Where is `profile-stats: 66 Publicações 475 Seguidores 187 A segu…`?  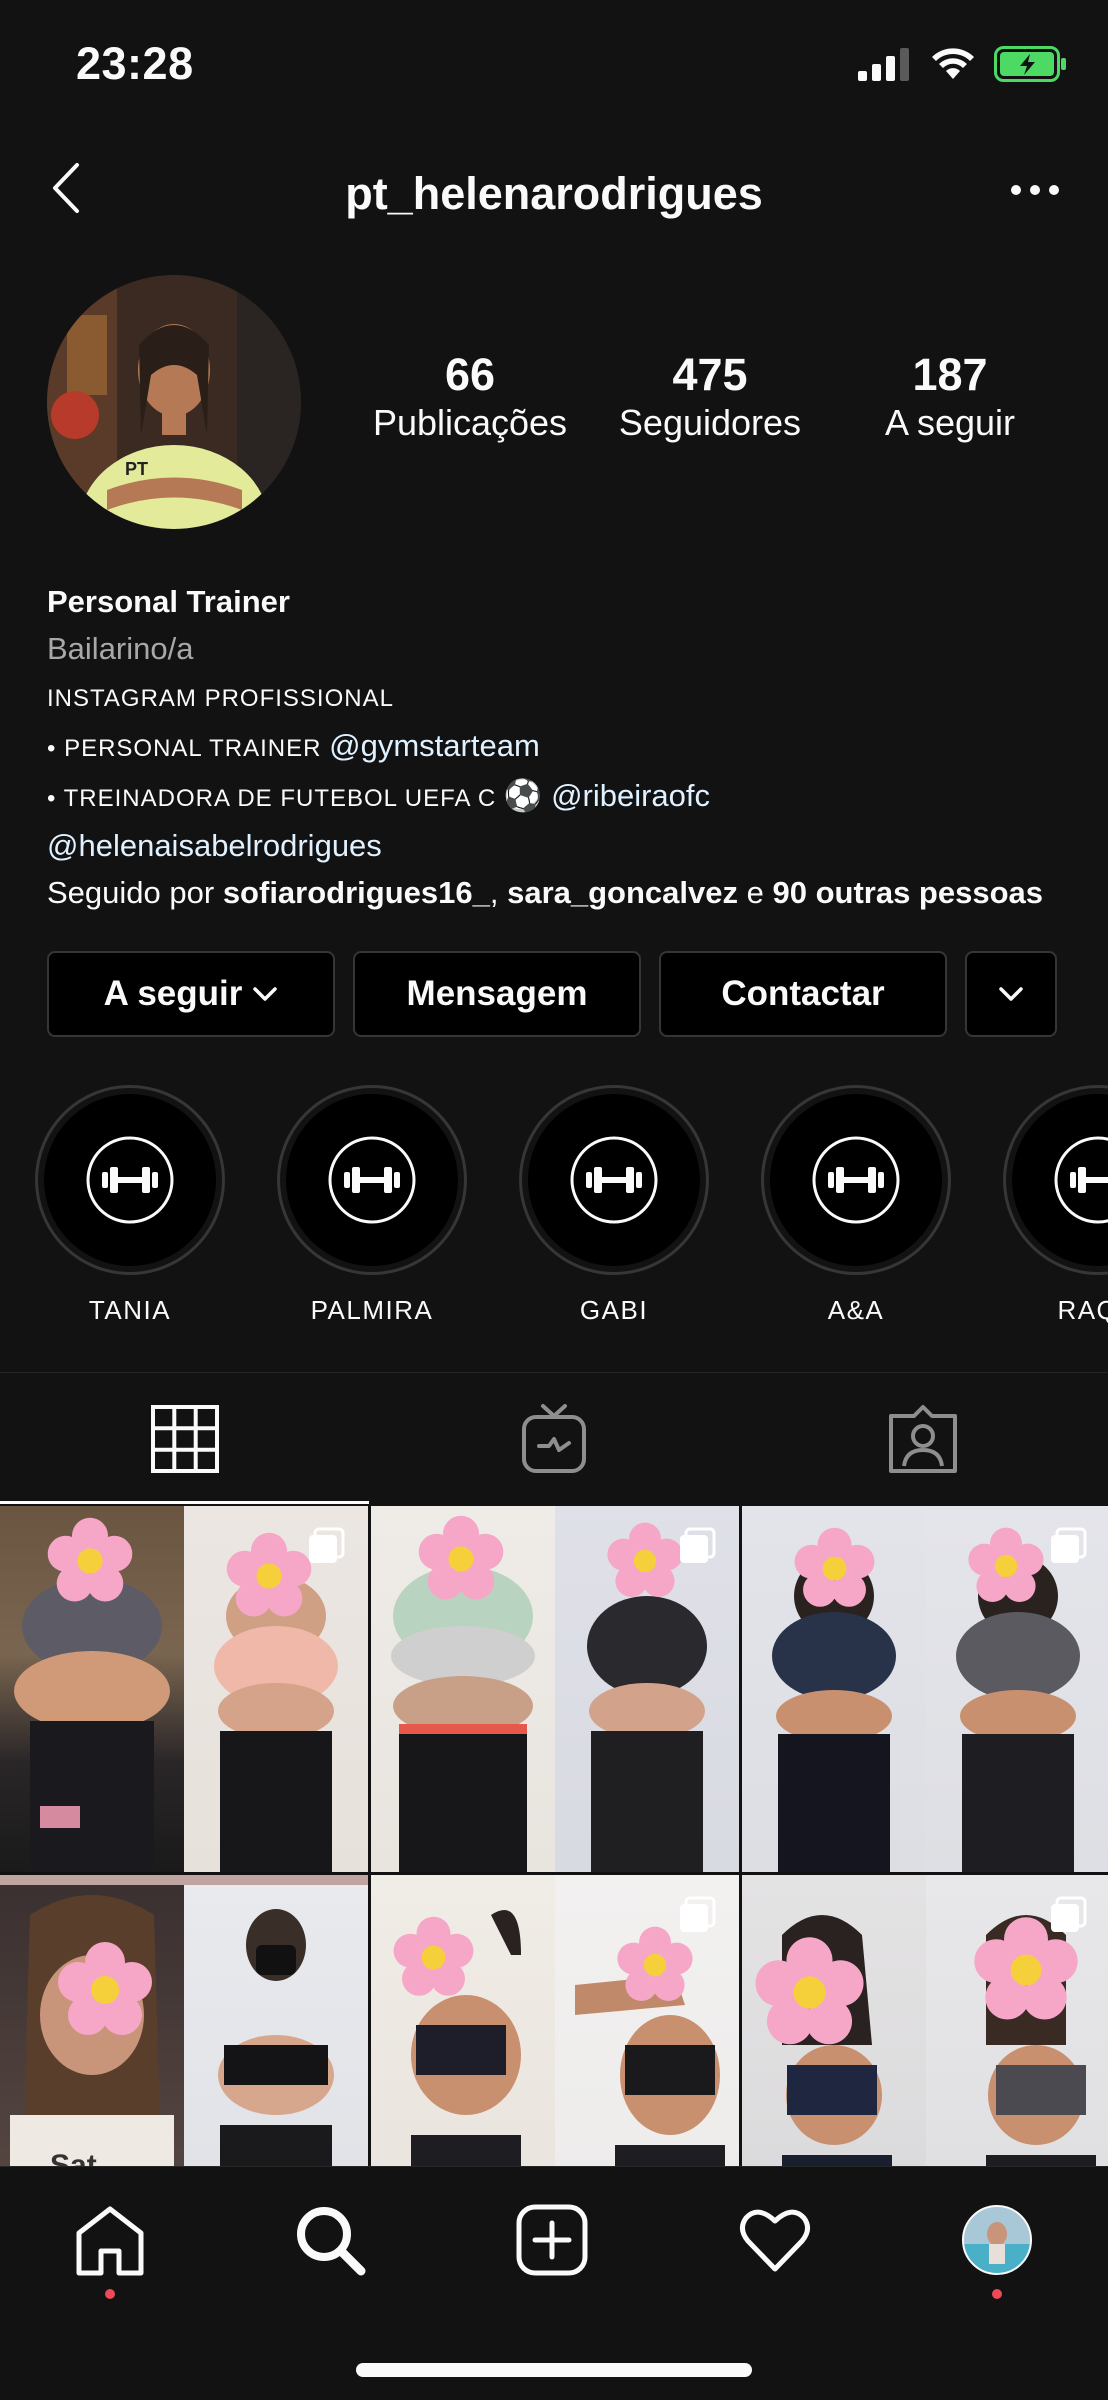 profile-stats: 66 Publicações 475 Seguidores 187 A segu… is located at coordinates (710, 398).